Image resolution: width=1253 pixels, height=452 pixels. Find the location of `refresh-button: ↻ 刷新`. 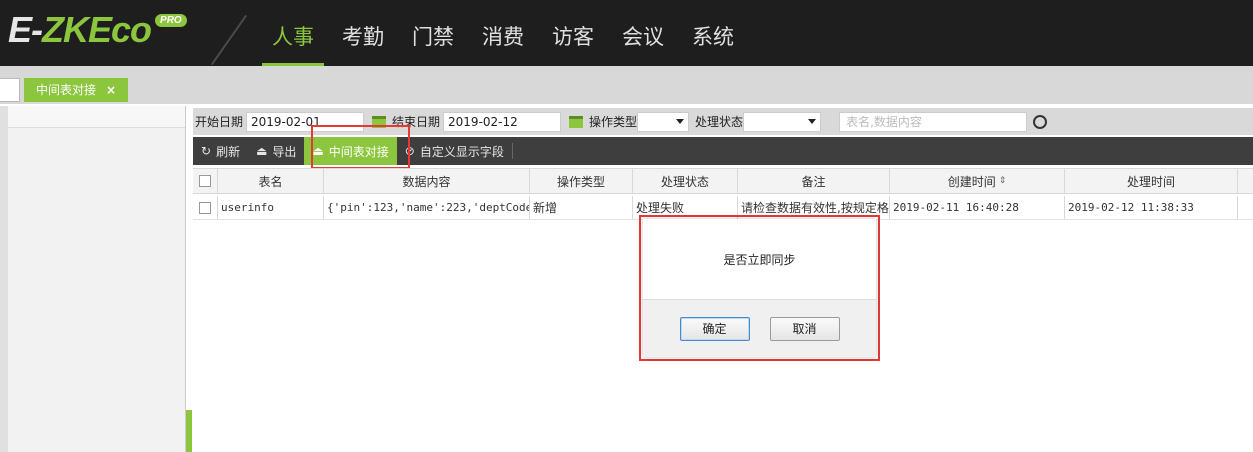

refresh-button: ↻ 刷新 is located at coordinates (220, 151).